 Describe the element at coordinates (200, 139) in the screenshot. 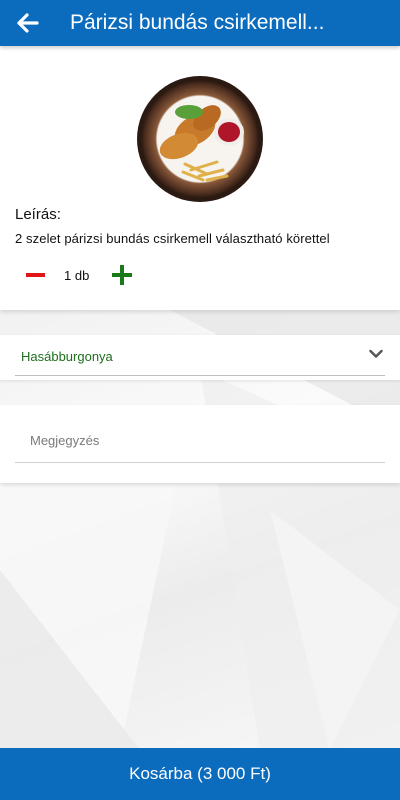

I see `food-plate-image` at that location.